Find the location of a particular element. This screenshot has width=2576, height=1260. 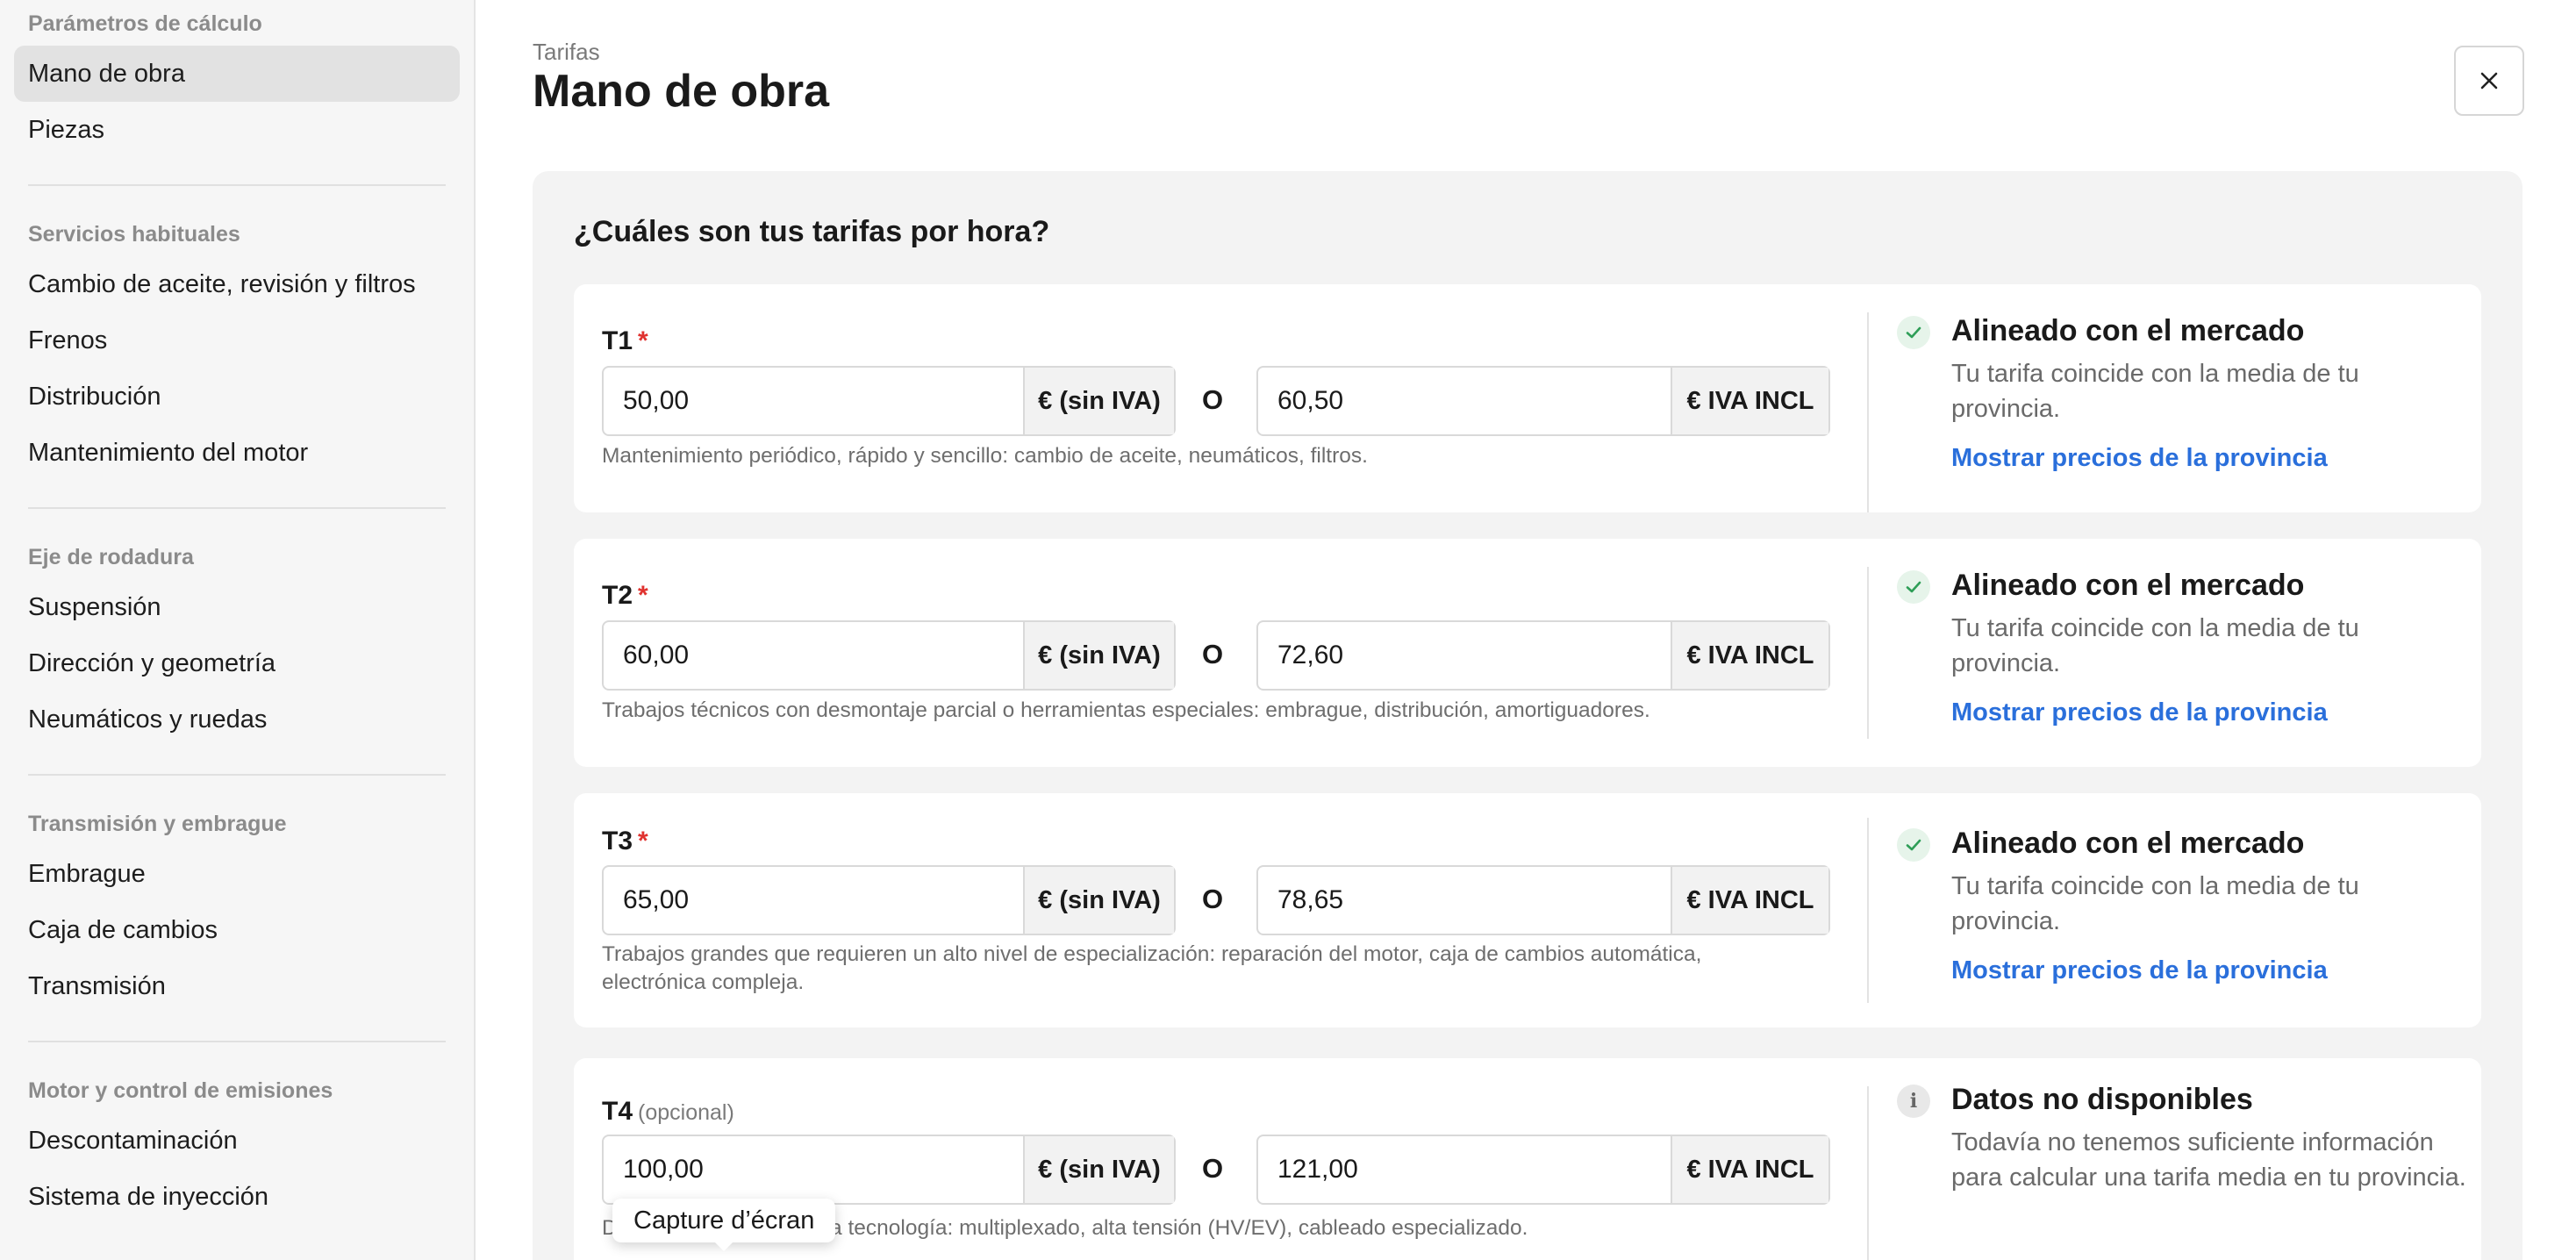

info-icon: i is located at coordinates (1913, 1101).